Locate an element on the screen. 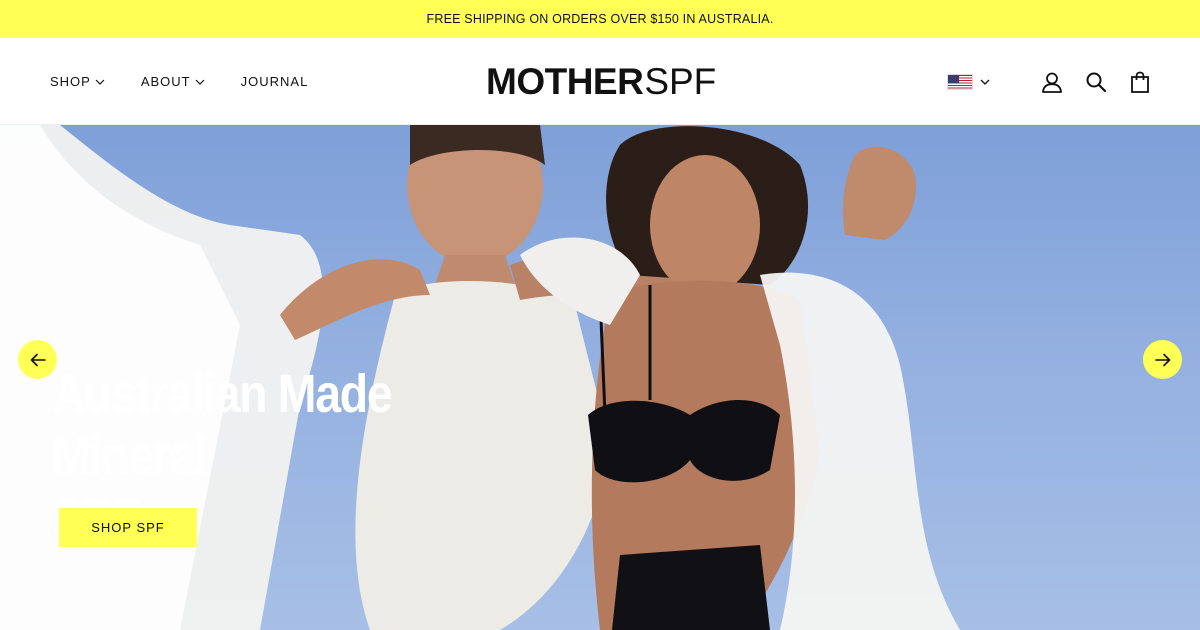  account-button is located at coordinates (1052, 82).